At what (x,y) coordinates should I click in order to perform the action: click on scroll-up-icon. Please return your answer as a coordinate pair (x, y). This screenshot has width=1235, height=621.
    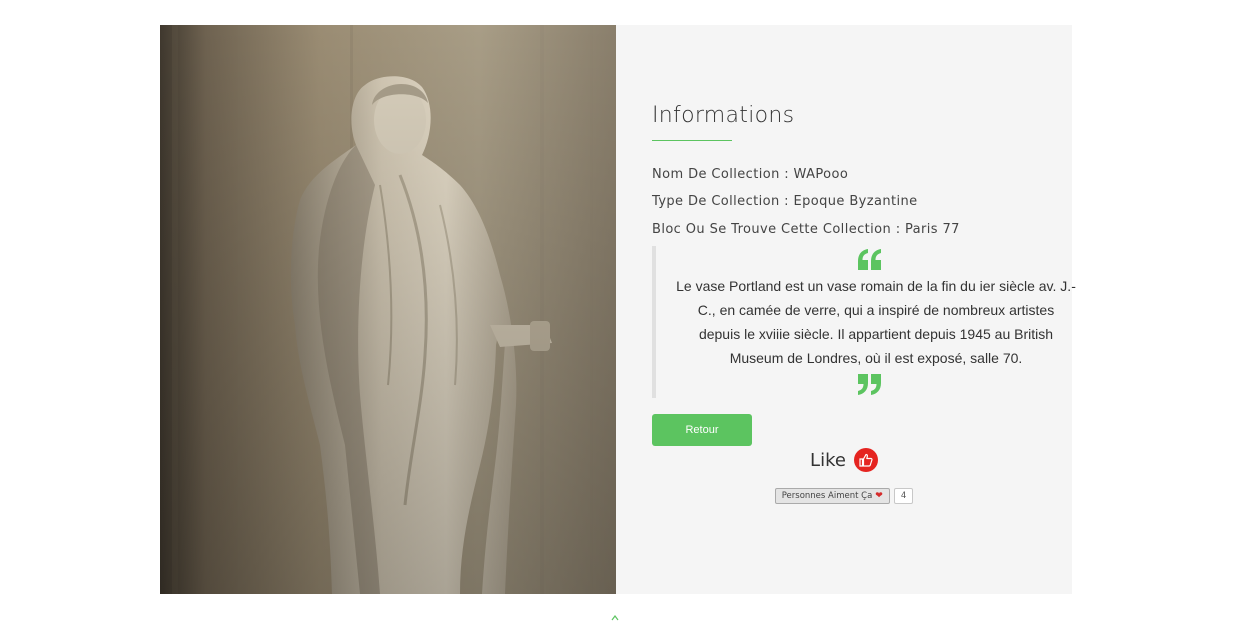
    Looking at the image, I should click on (615, 617).